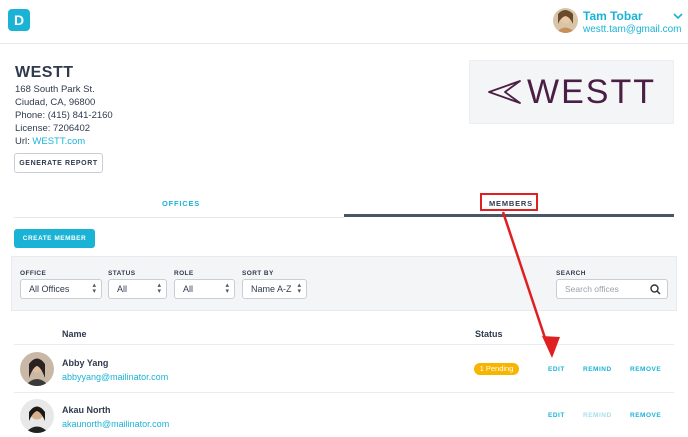 The image size is (688, 437). I want to click on create-member-button: CREATE MEMBER, so click(54, 238).